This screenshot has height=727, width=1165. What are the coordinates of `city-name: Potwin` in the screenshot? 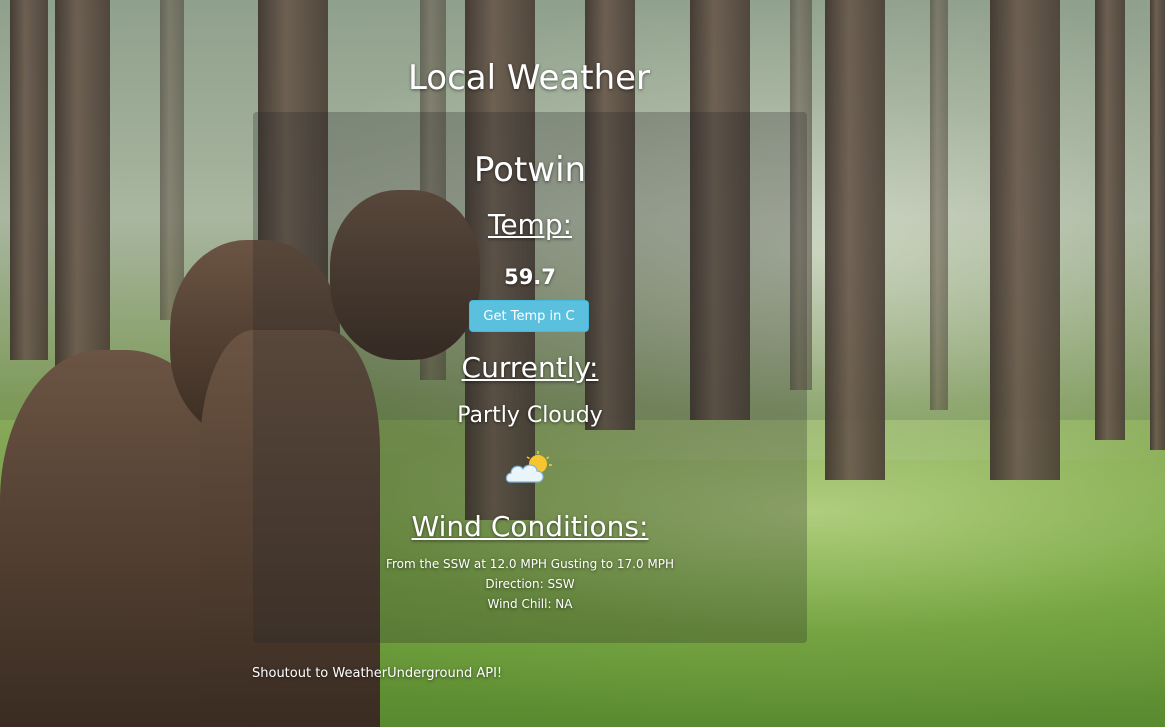 It's located at (530, 170).